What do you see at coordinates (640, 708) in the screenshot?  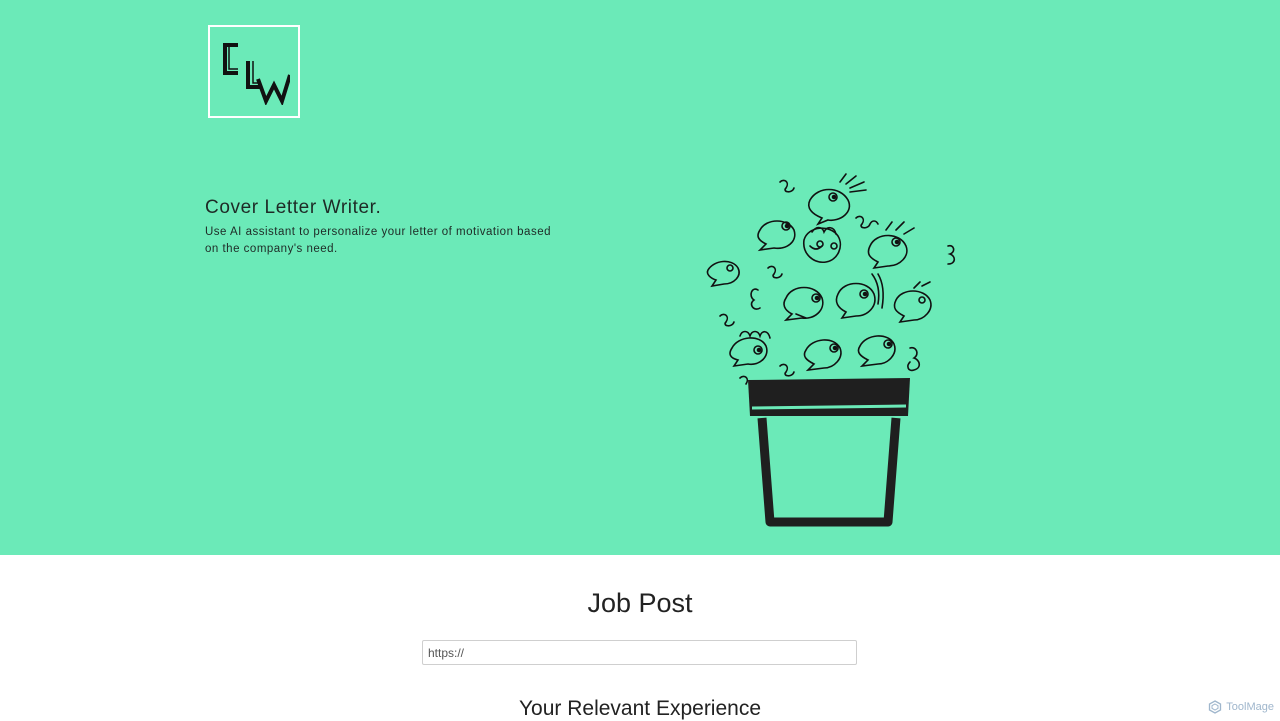 I see `relevant-experience-title: Your Relevant Experience` at bounding box center [640, 708].